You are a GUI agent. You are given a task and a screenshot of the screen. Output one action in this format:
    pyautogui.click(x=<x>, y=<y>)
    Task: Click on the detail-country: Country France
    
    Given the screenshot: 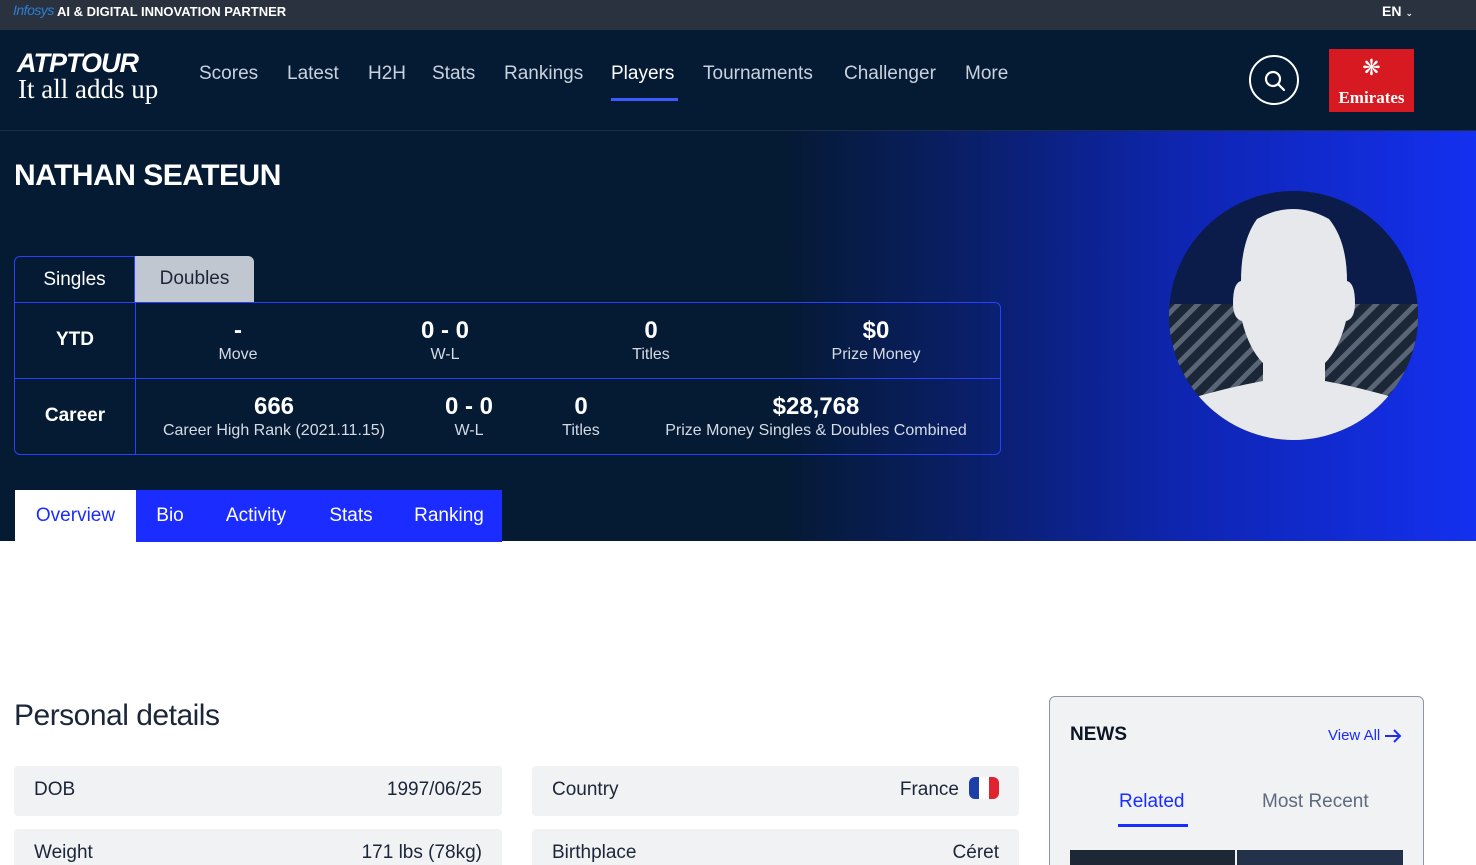 What is the action you would take?
    pyautogui.click(x=775, y=791)
    